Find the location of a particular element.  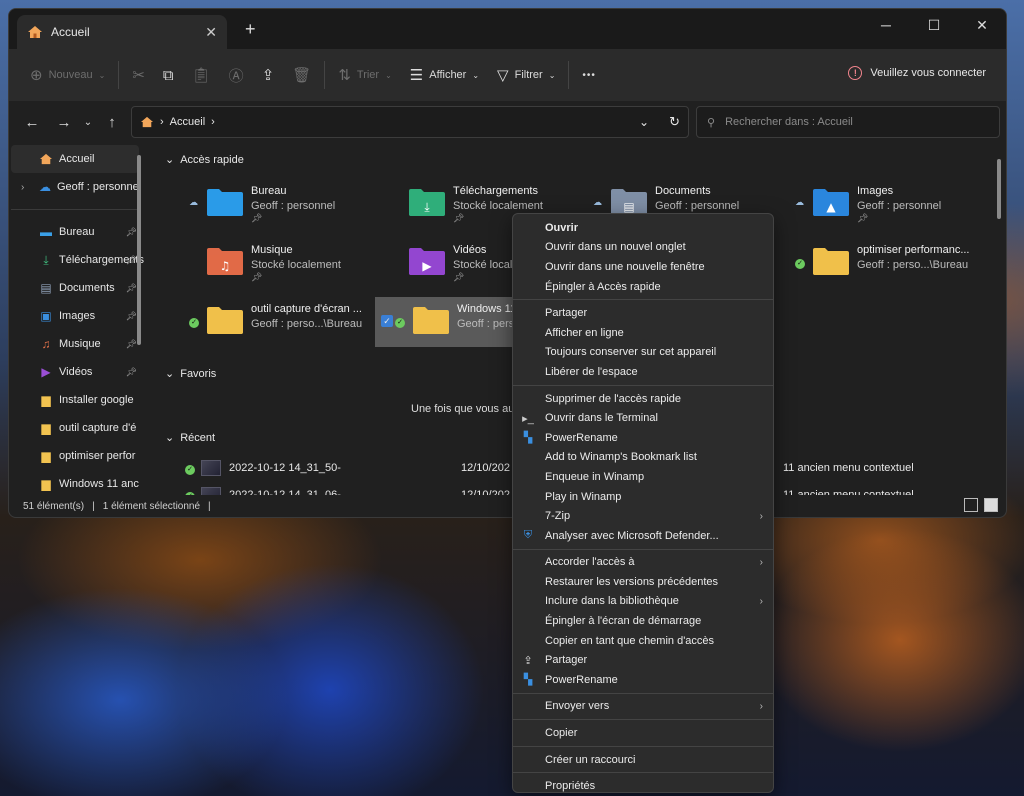

download-icon: ⤓ is located at coordinates (46, 259).